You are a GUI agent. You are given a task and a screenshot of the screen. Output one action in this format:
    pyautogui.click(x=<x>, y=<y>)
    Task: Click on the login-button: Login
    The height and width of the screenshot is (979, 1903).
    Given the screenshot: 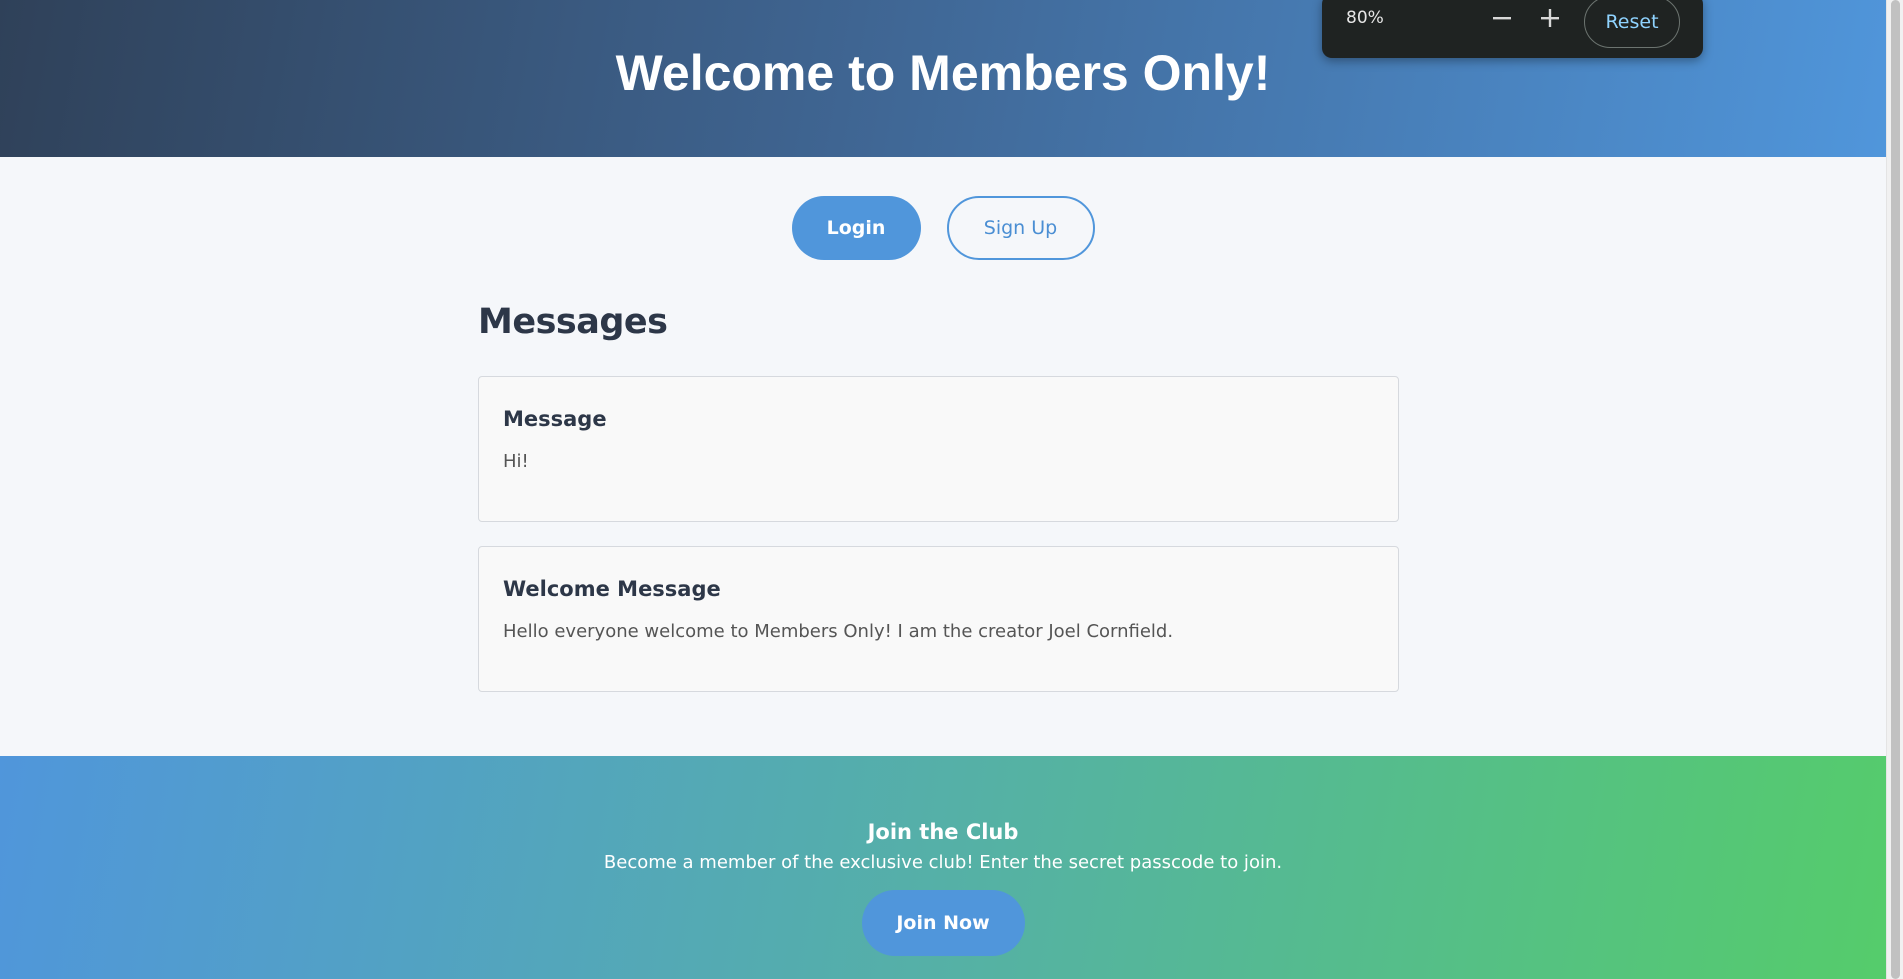 What is the action you would take?
    pyautogui.click(x=856, y=228)
    